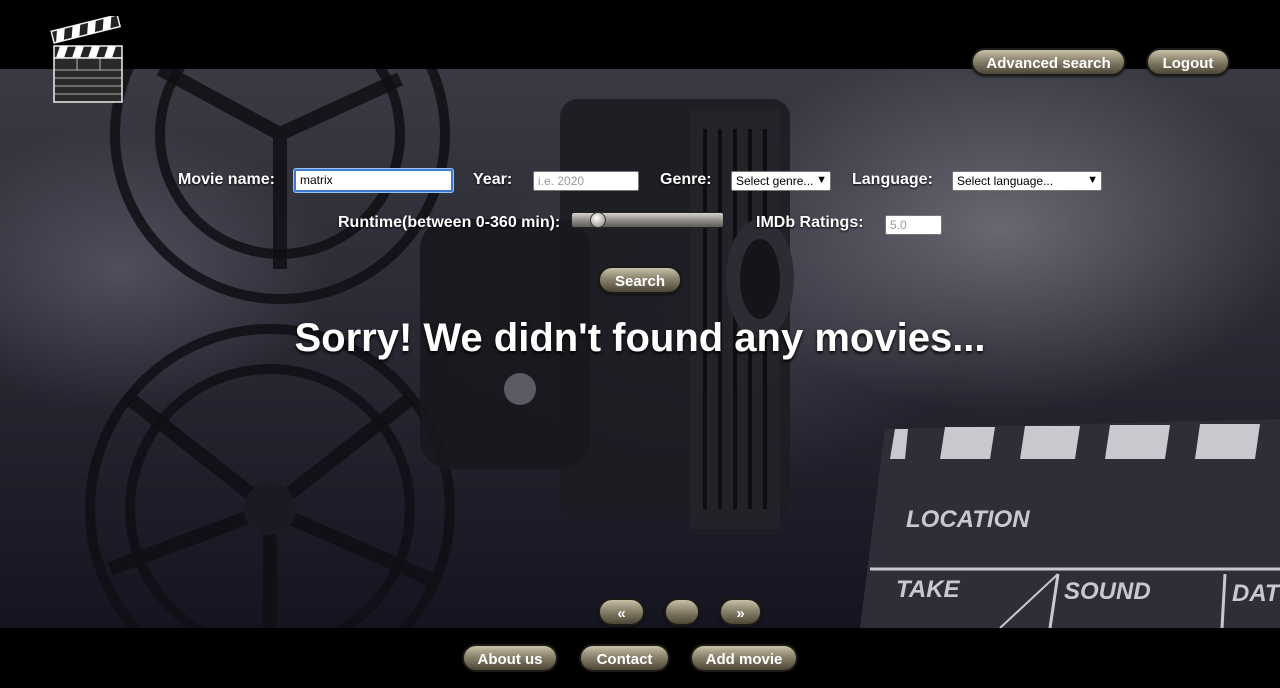 The width and height of the screenshot is (1280, 688). I want to click on runtime-label: Runtime(between 0-360 min):, so click(449, 222).